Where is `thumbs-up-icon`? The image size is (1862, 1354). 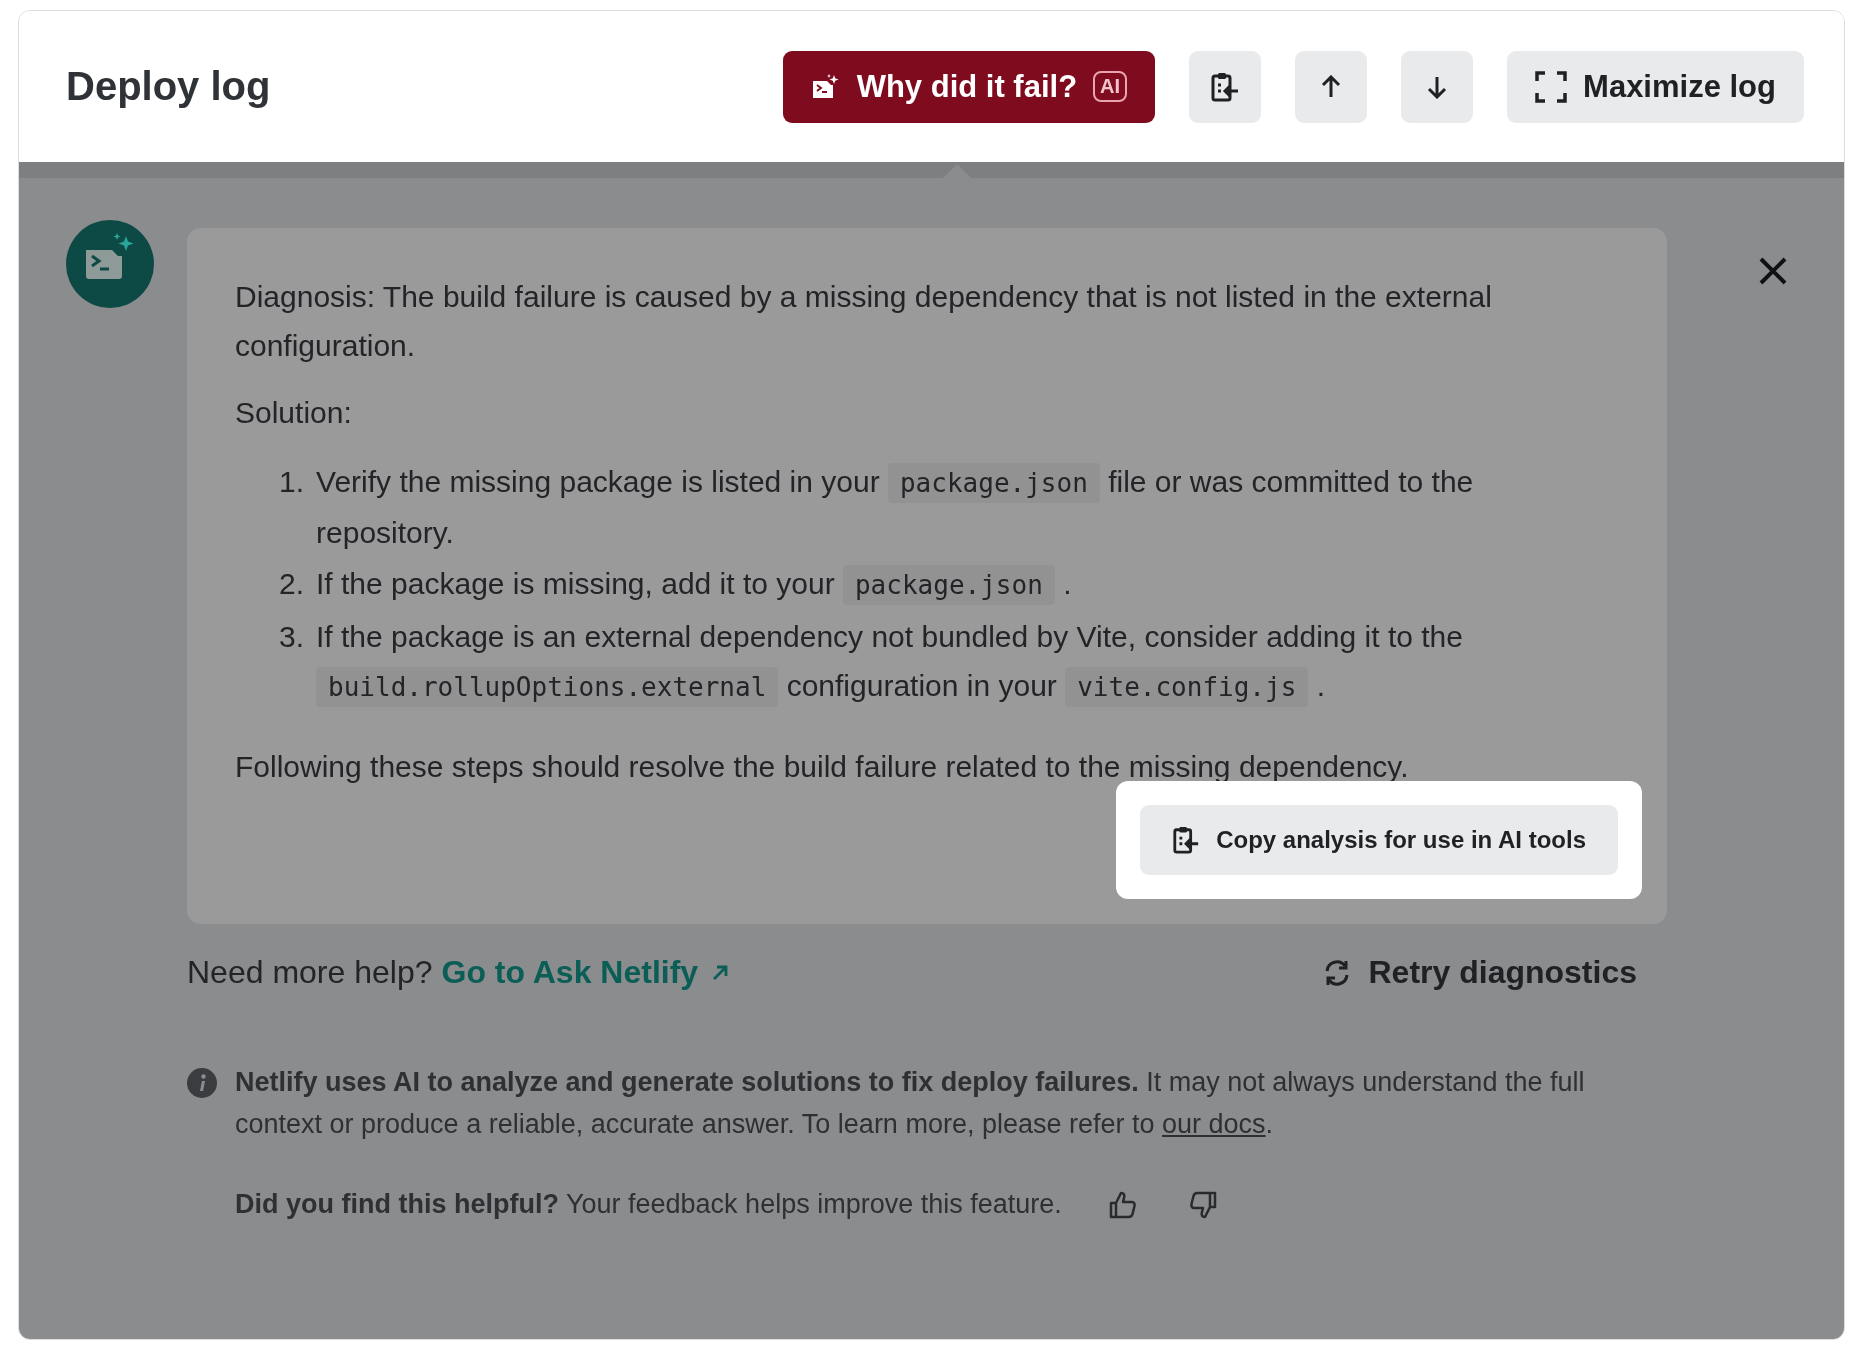 thumbs-up-icon is located at coordinates (1122, 1204).